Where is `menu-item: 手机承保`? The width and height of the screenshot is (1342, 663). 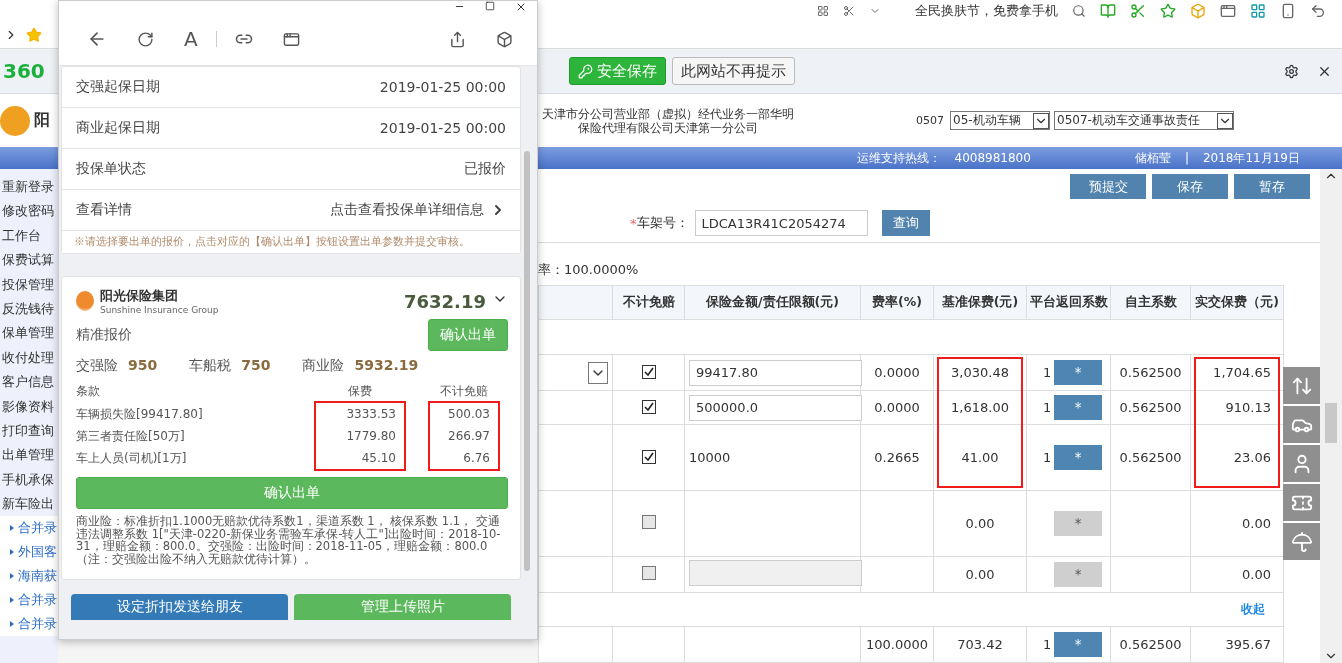
menu-item: 手机承保 is located at coordinates (29, 480).